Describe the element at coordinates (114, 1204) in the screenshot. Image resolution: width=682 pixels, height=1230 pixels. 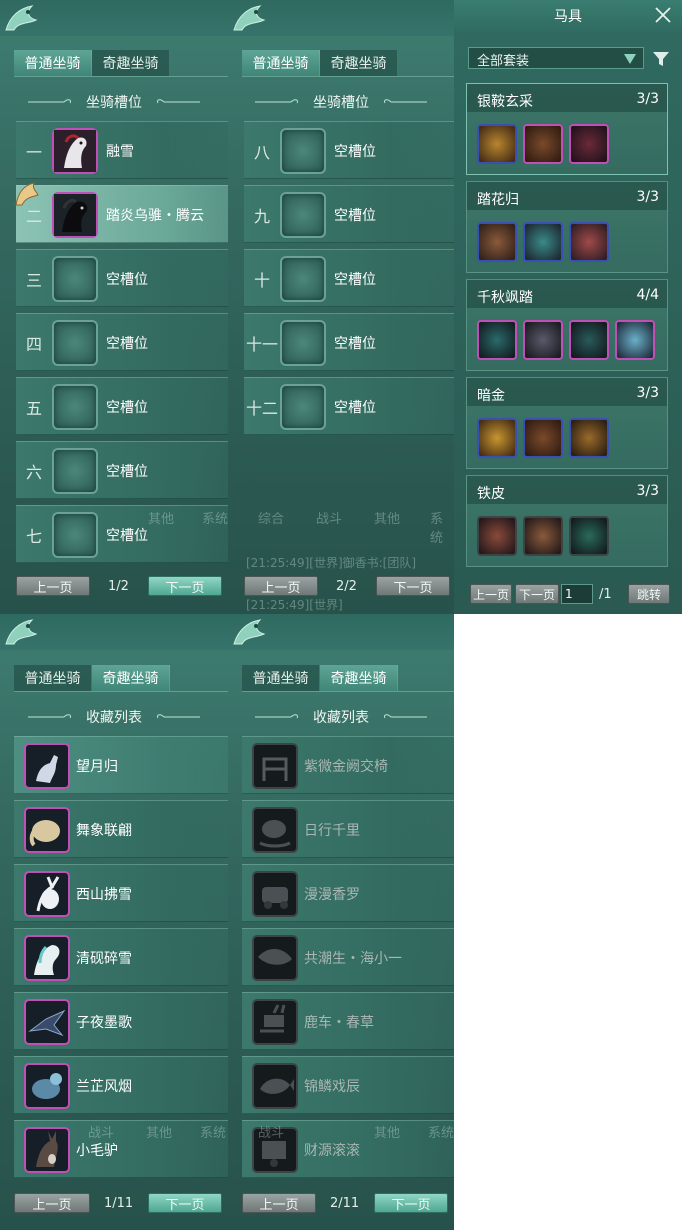
I see `pagination: 上一页 1/11 下一页` at that location.